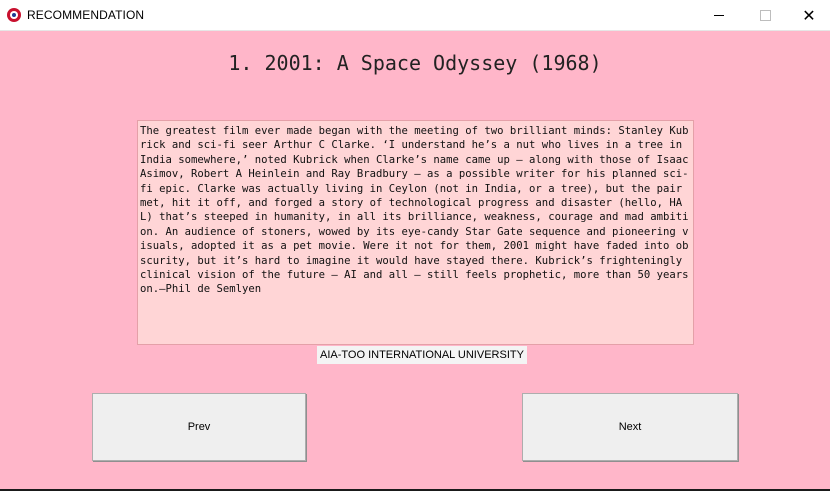 The height and width of the screenshot is (491, 830). I want to click on maximize-icon, so click(765, 15).